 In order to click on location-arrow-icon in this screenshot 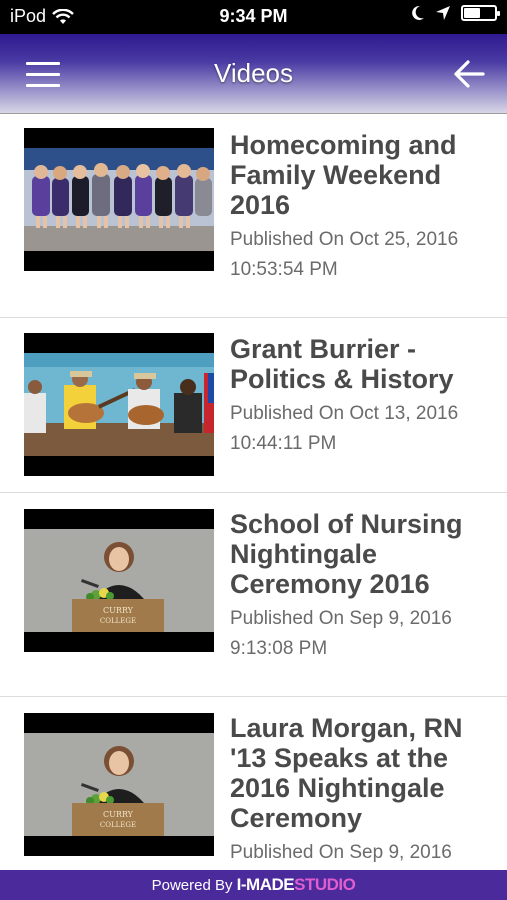, I will do `click(443, 13)`.